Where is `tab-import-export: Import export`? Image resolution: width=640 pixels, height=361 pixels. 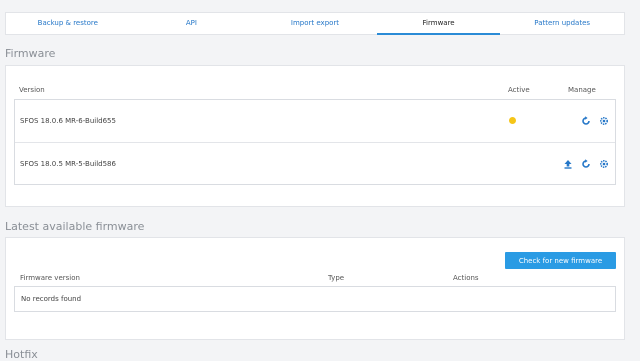 tab-import-export: Import export is located at coordinates (315, 23).